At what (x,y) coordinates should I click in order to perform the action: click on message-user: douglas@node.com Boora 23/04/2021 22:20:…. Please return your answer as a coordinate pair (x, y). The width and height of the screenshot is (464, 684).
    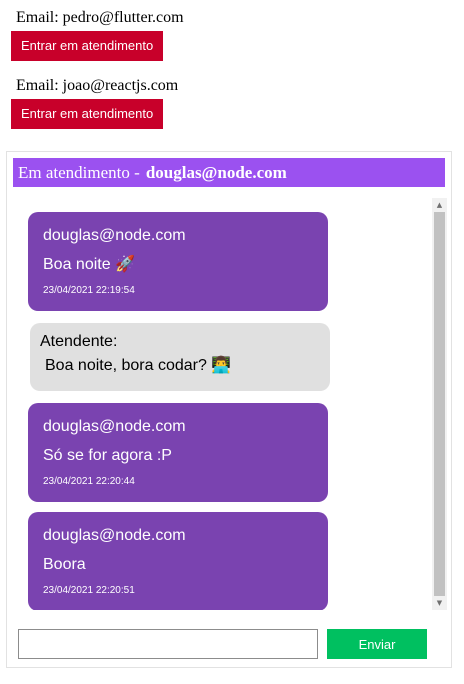
    Looking at the image, I should click on (178, 561).